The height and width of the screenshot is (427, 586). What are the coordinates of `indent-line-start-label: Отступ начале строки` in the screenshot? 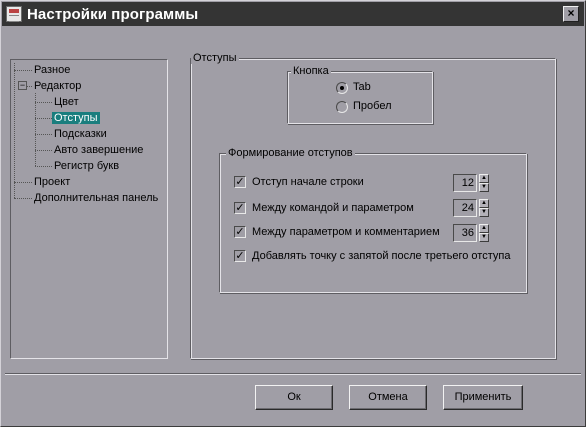 It's located at (308, 182).